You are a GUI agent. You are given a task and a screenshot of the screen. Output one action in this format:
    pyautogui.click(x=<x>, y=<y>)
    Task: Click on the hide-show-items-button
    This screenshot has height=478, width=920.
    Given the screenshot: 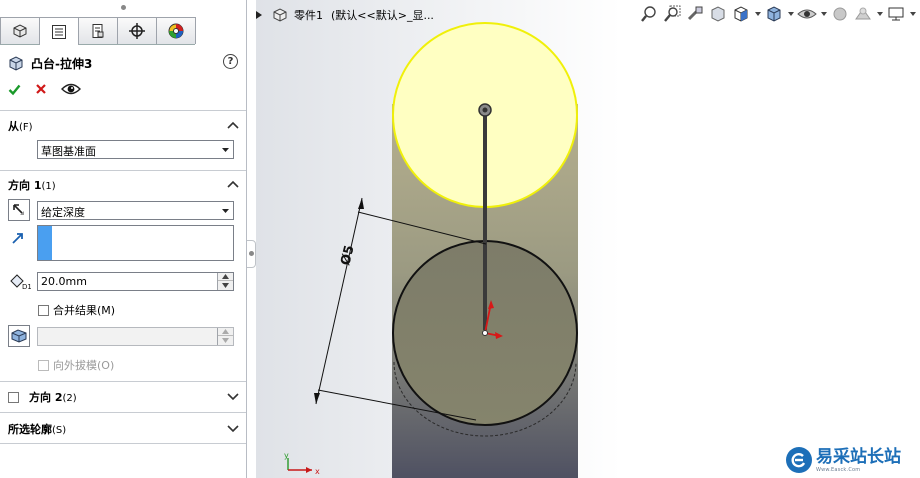 What is the action you would take?
    pyautogui.click(x=807, y=14)
    